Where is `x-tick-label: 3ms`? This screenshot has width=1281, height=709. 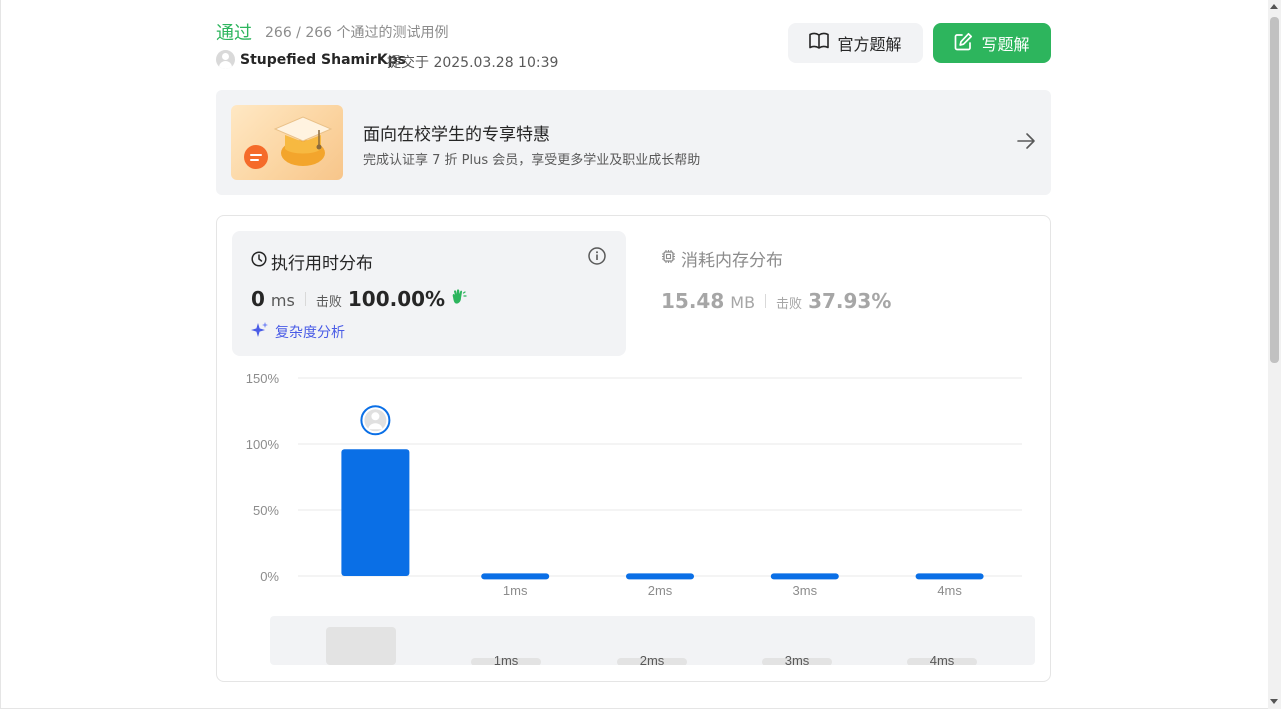 x-tick-label: 3ms is located at coordinates (805, 590).